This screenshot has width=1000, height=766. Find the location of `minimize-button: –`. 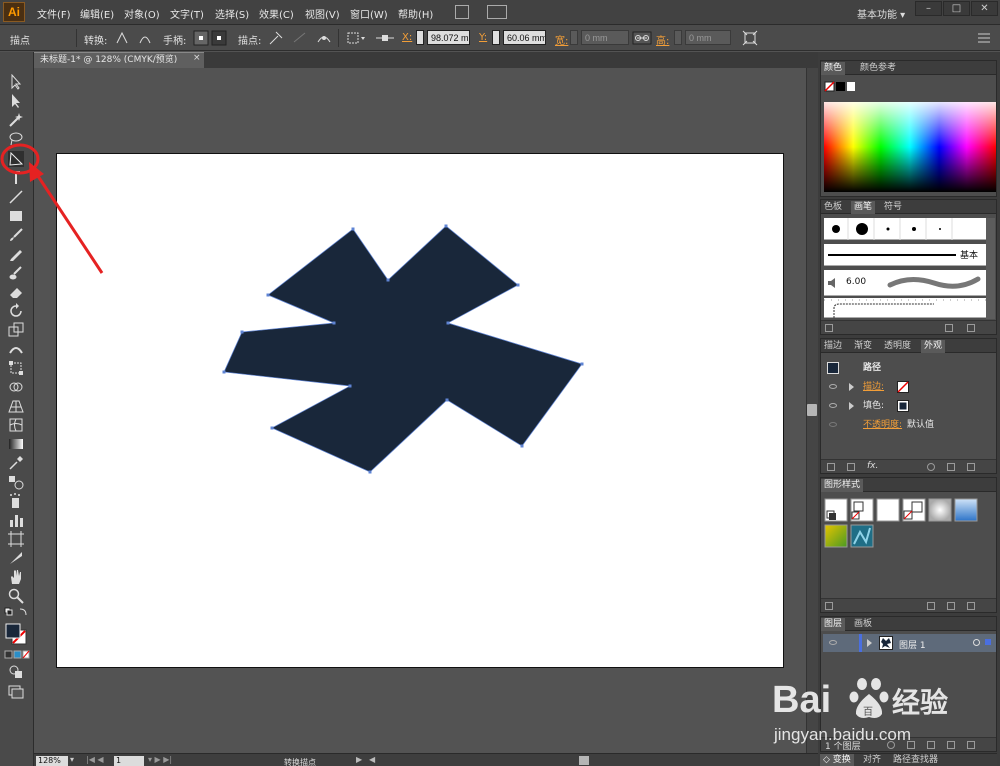

minimize-button: – is located at coordinates (928, 8).